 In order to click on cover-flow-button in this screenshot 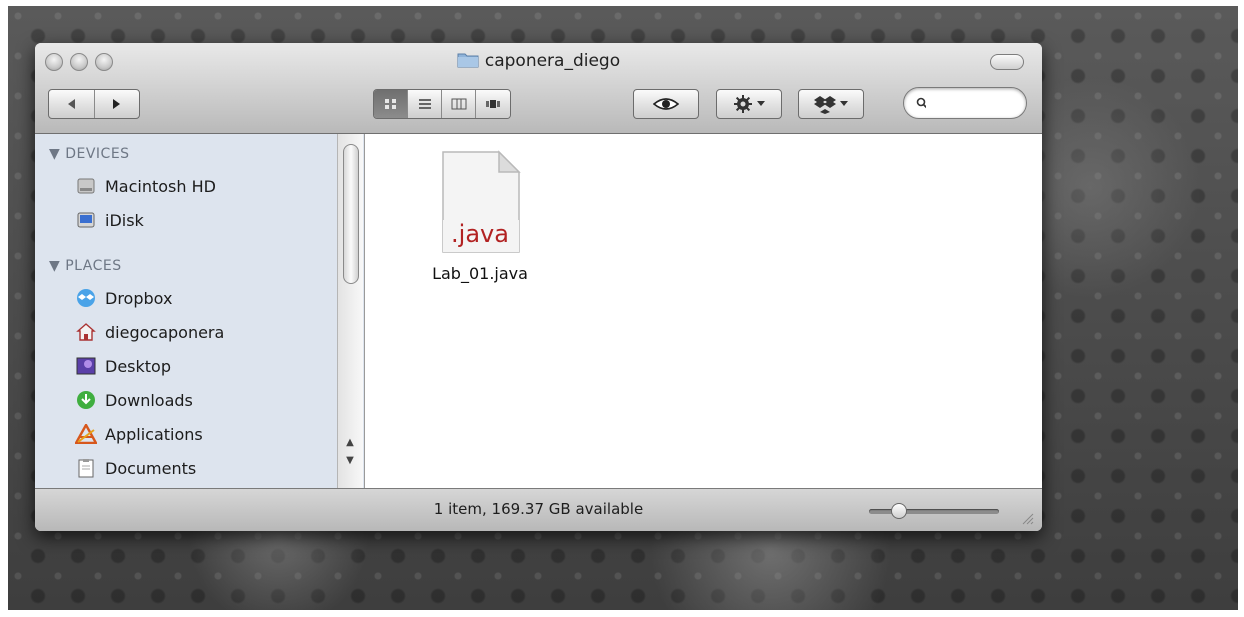, I will do `click(493, 104)`.